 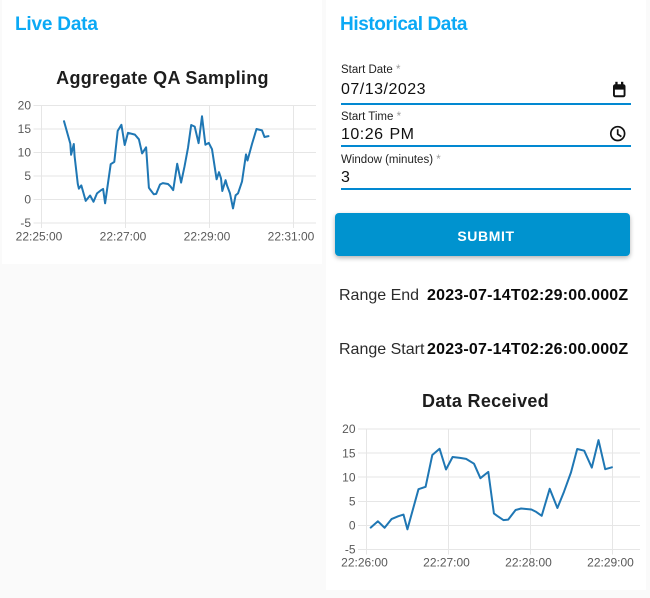 What do you see at coordinates (364, 563) in the screenshot?
I see `svg-text: 22:26:00` at bounding box center [364, 563].